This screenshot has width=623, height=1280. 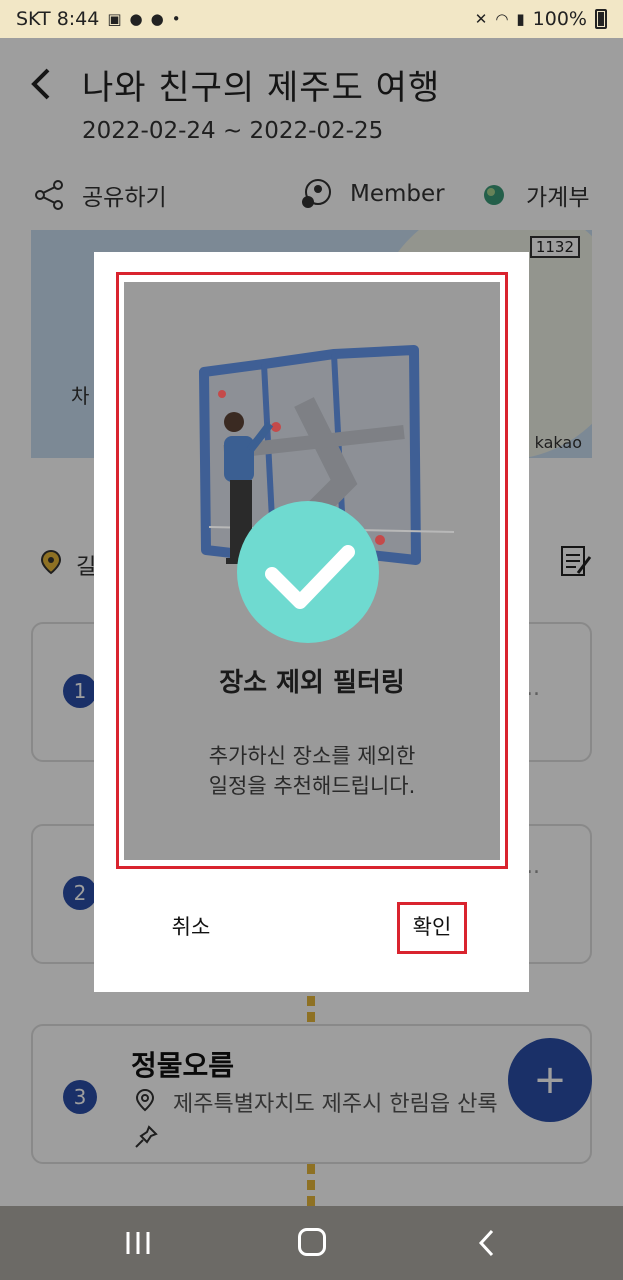 I want to click on recents-icon, so click(x=138, y=1243).